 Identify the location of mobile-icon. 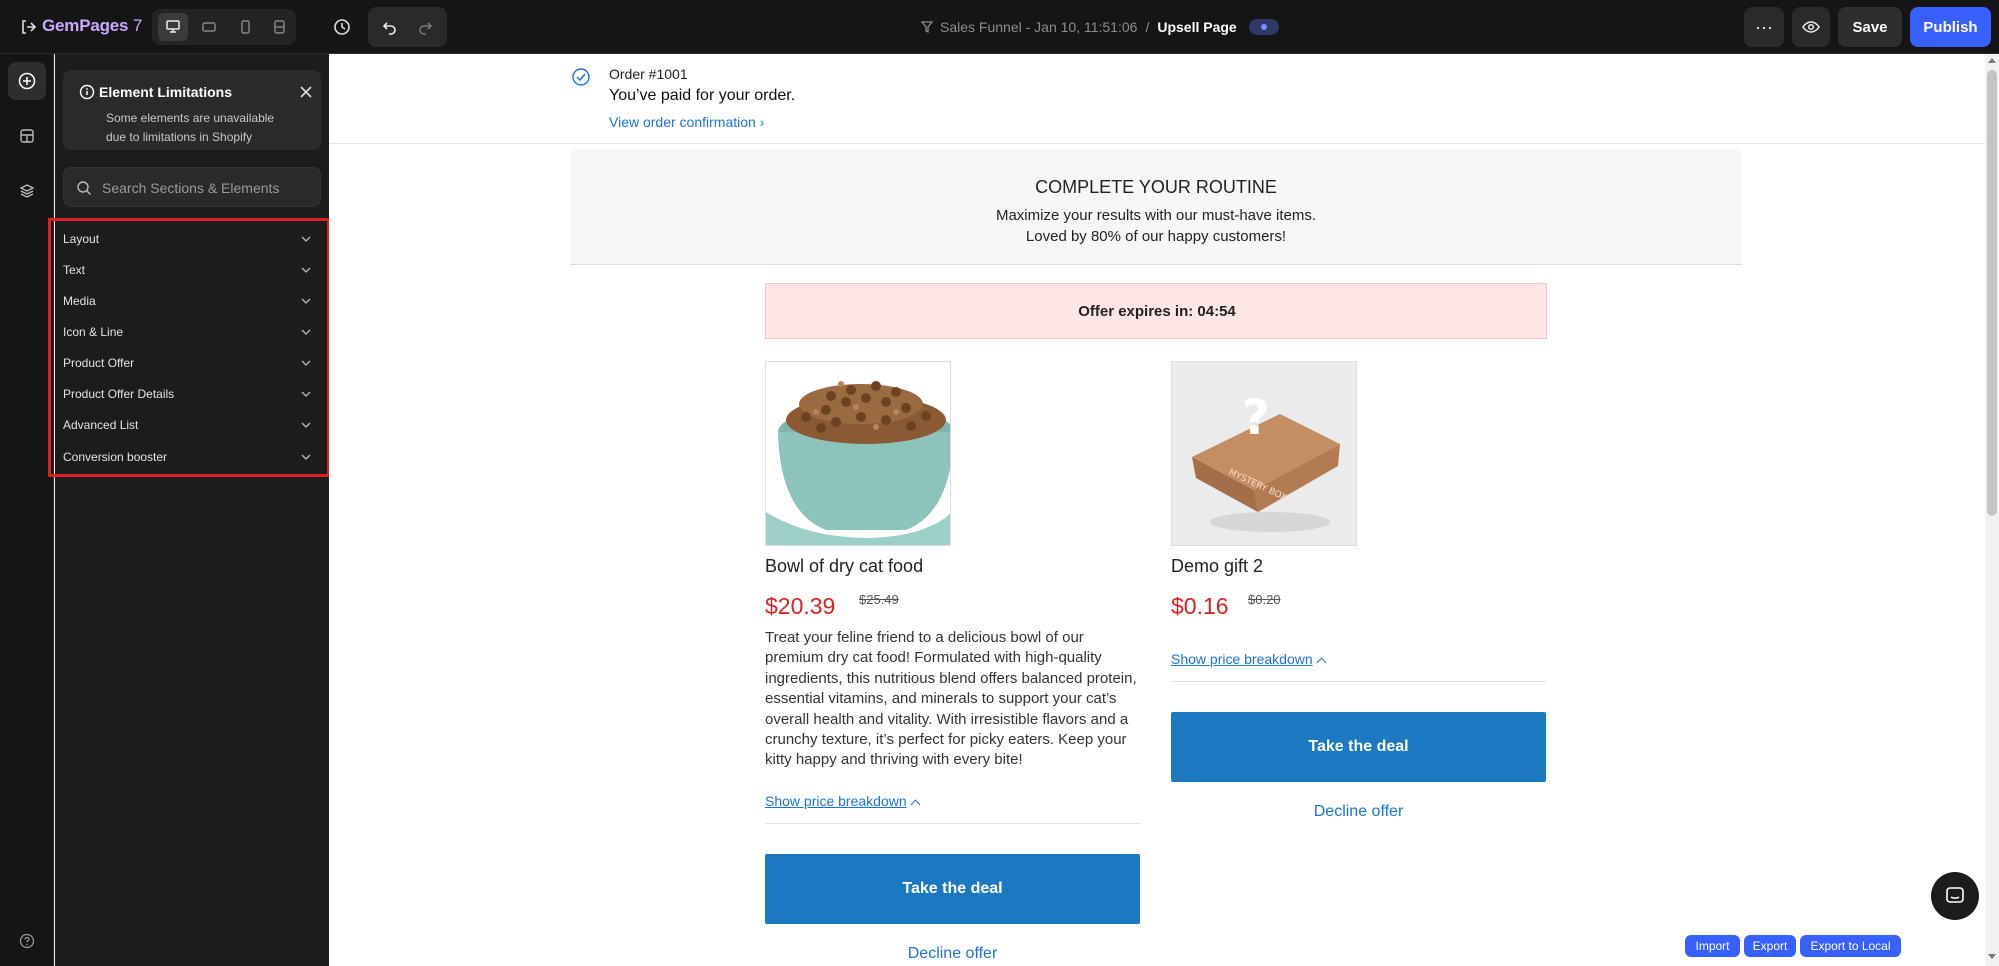
(245, 27).